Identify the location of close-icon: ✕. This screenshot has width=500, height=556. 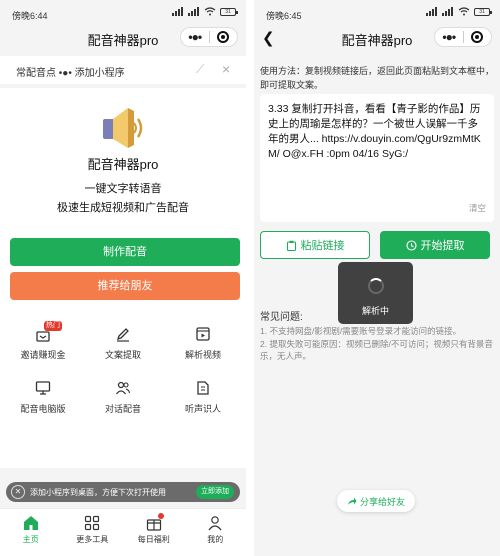
(18, 492).